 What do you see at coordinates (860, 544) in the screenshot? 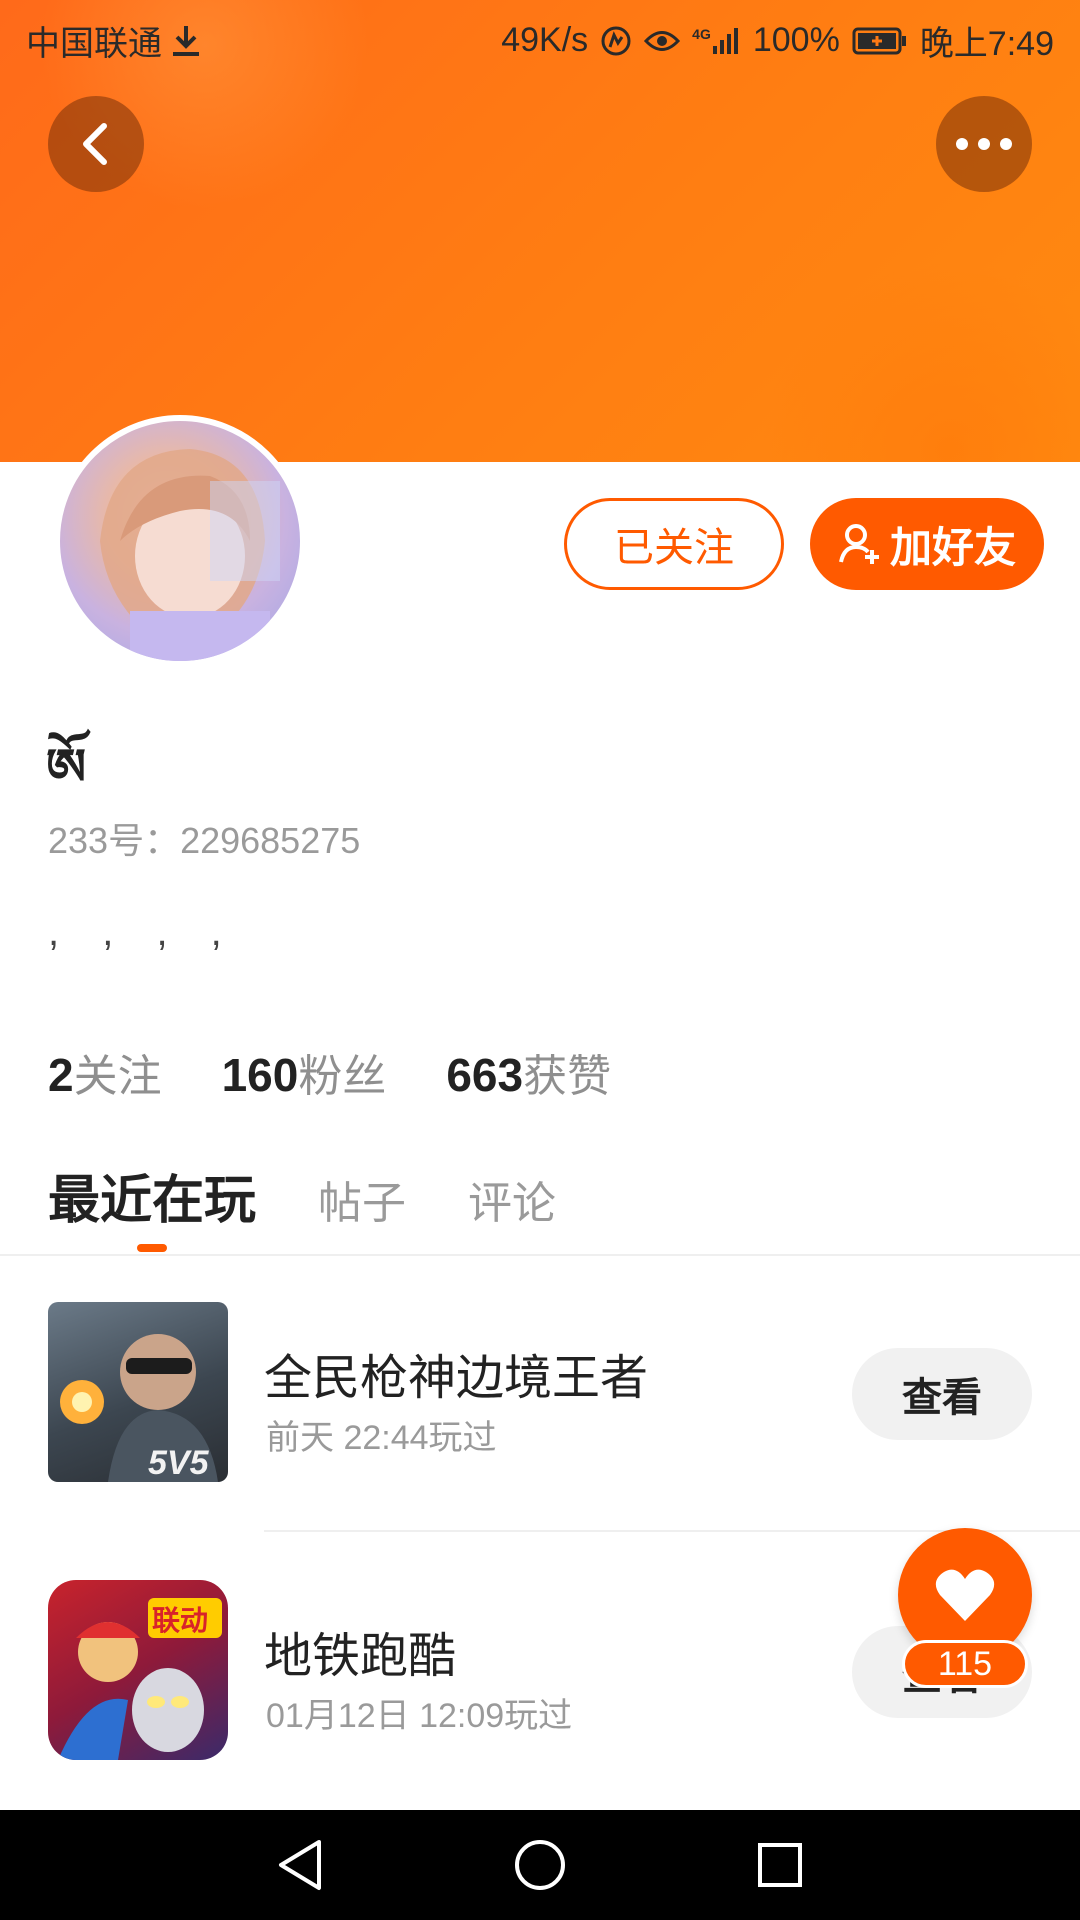
I see `add-user-icon` at bounding box center [860, 544].